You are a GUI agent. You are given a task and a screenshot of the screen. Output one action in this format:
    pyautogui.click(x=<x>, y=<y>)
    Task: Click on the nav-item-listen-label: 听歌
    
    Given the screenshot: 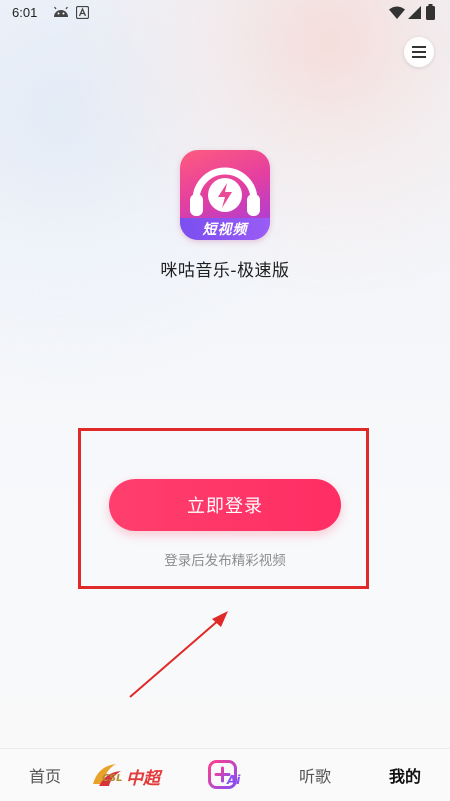 What is the action you would take?
    pyautogui.click(x=314, y=776)
    